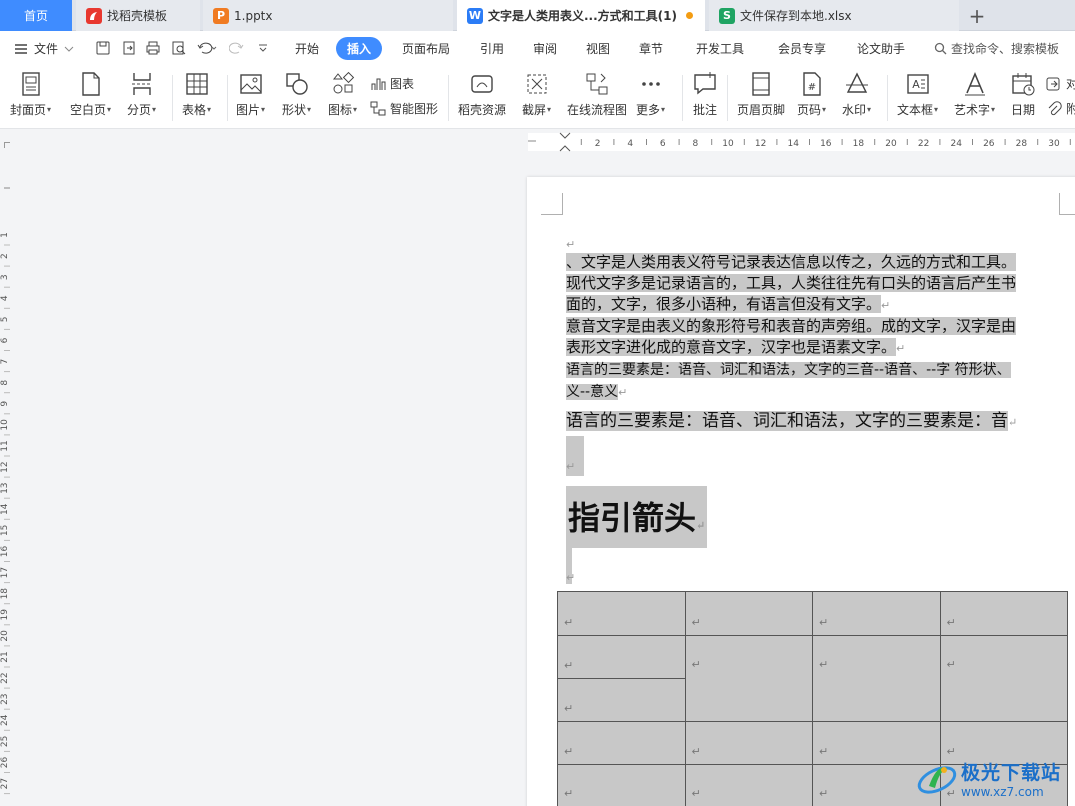 The width and height of the screenshot is (1075, 806). I want to click on smartart-button: 智能图形, so click(404, 108).